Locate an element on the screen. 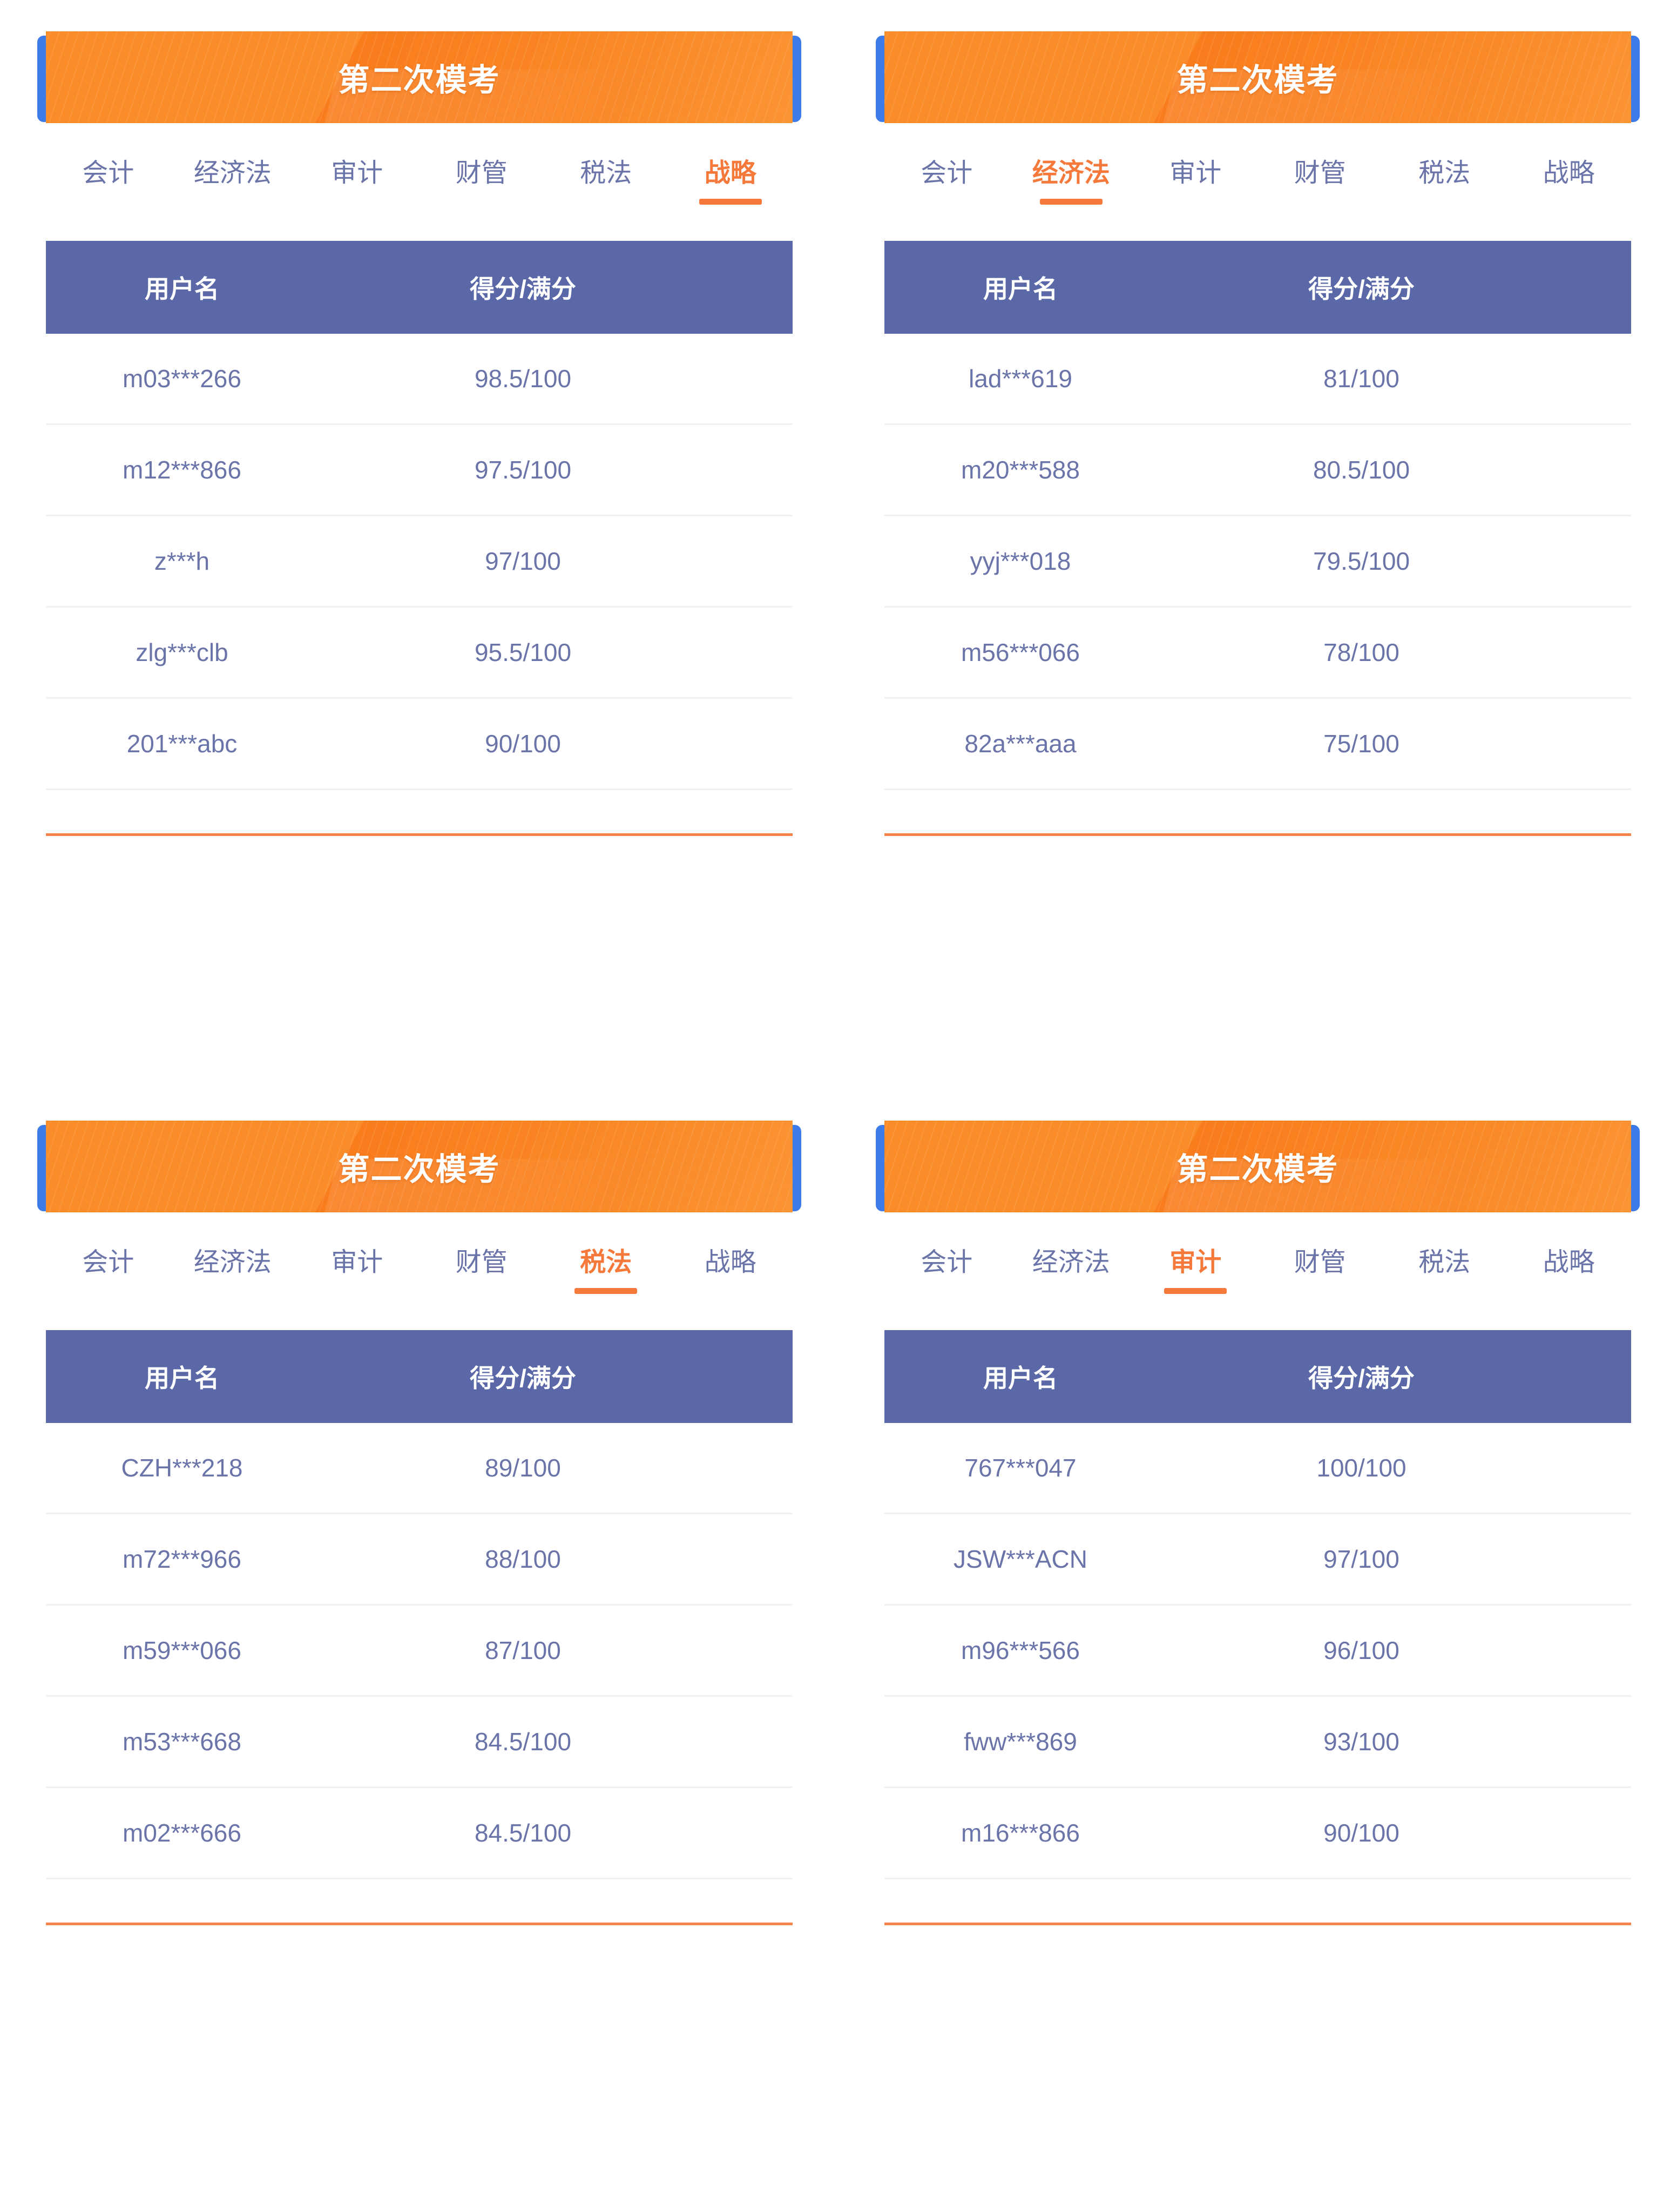 The image size is (1677, 2212). cell-username: m12***866 is located at coordinates (182, 470).